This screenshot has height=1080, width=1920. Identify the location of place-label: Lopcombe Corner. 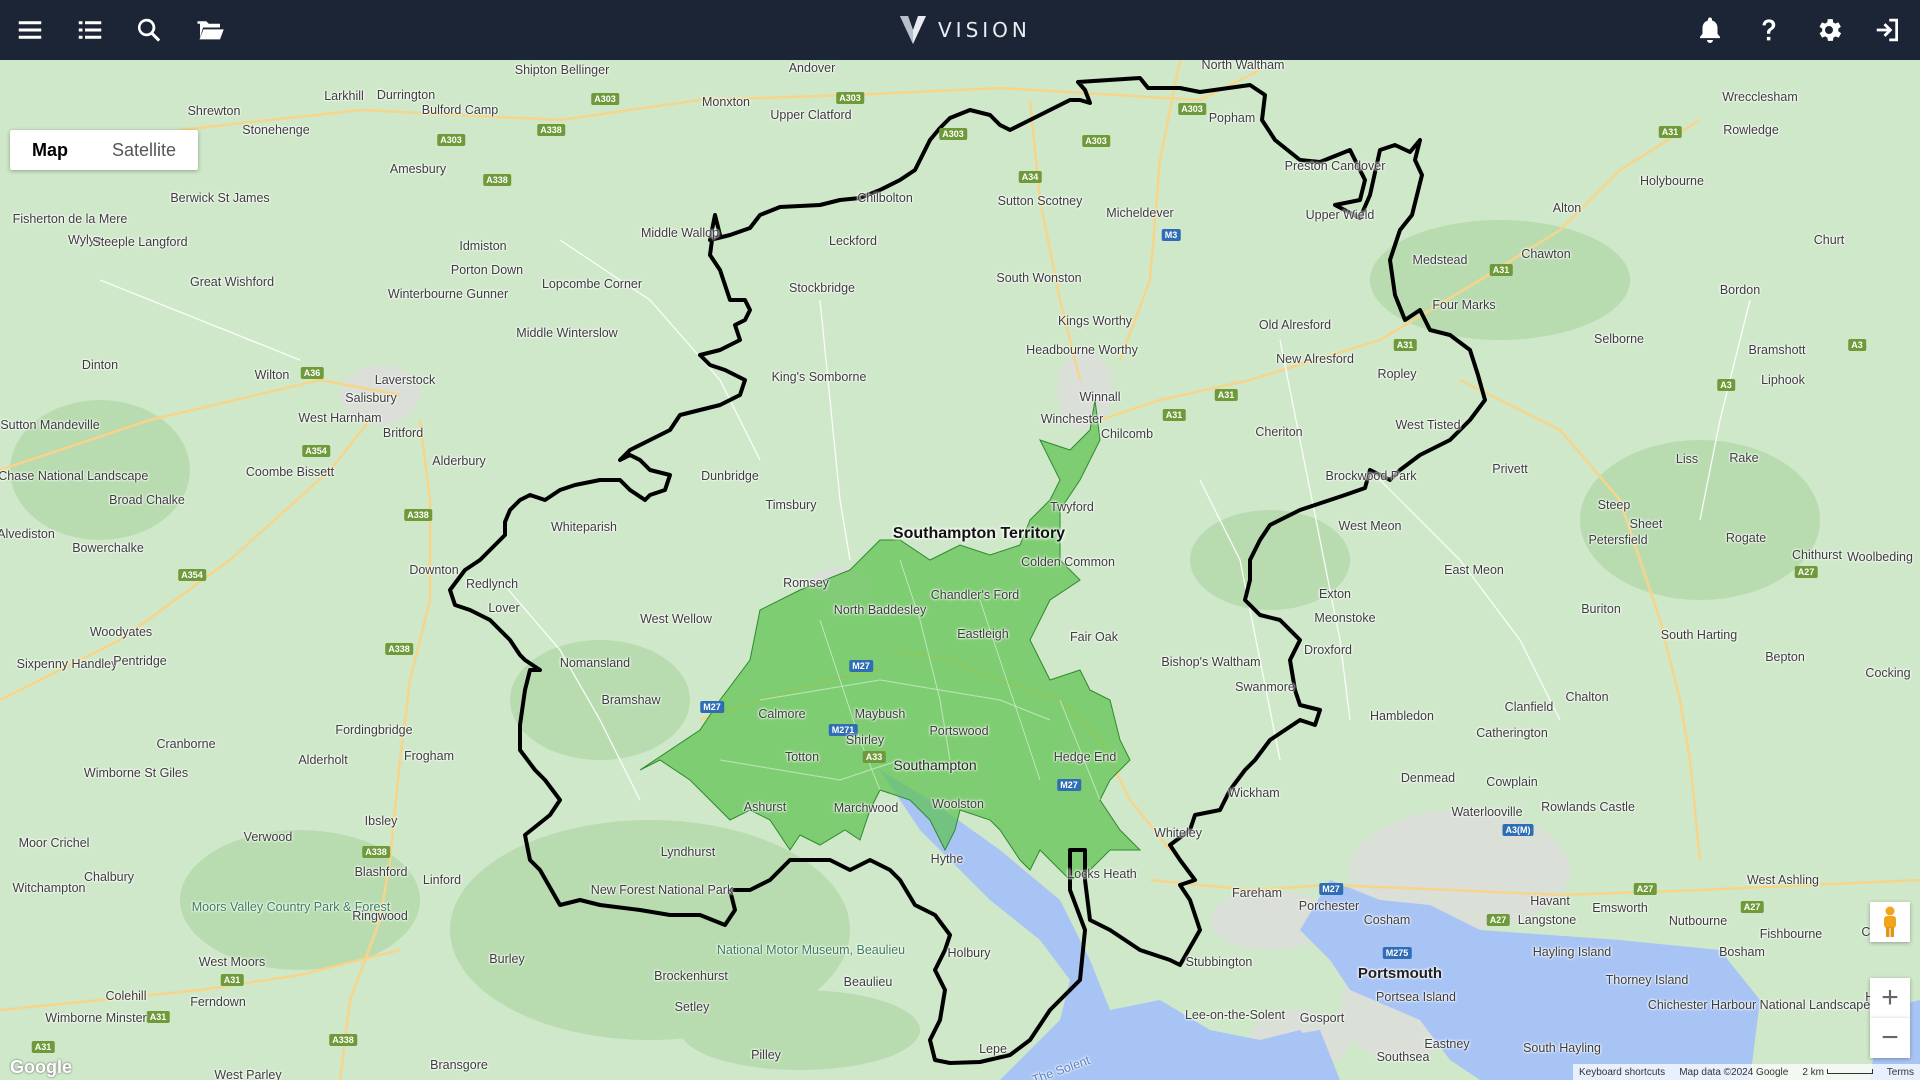
(592, 284).